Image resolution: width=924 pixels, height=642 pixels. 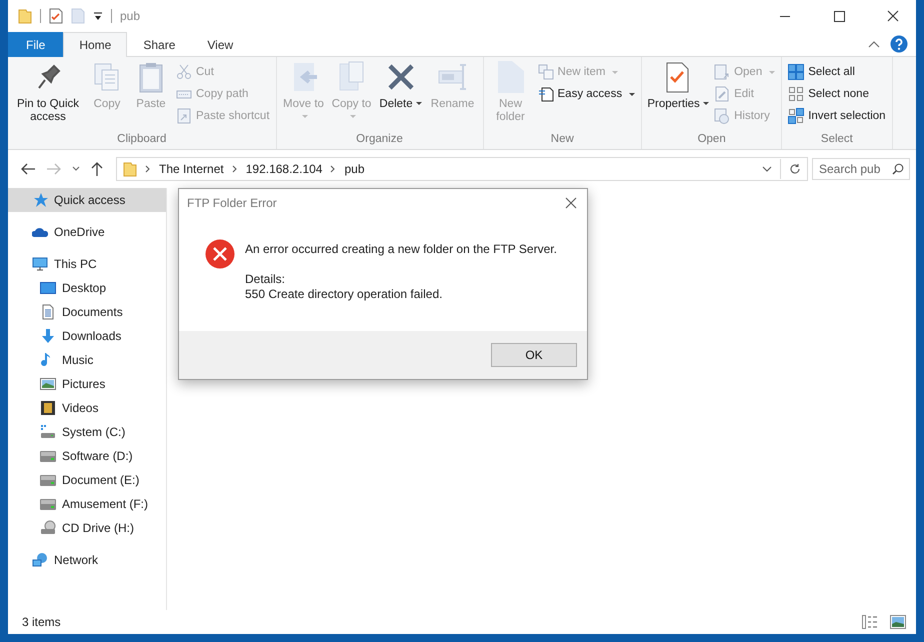 What do you see at coordinates (40, 560) in the screenshot?
I see `network-icon` at bounding box center [40, 560].